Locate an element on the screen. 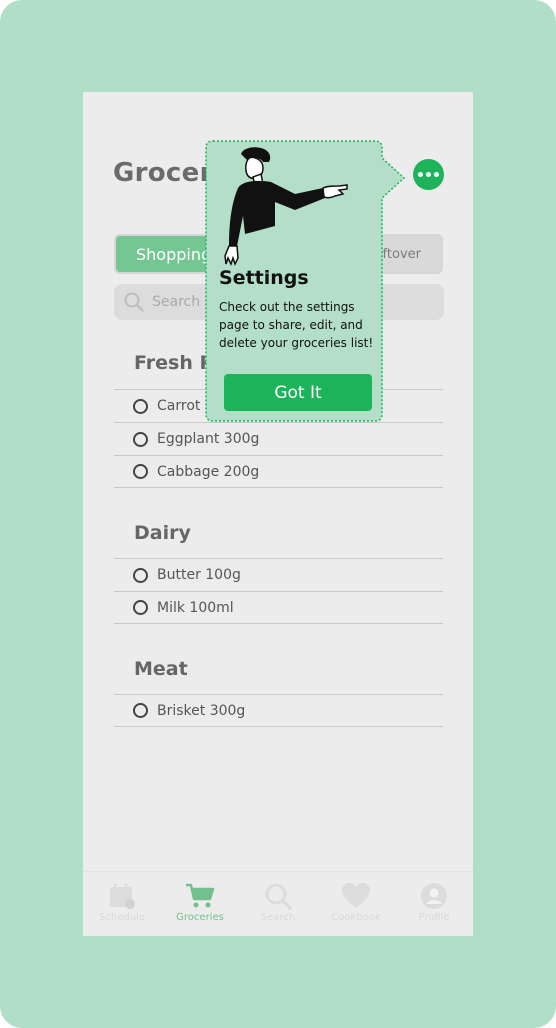  nav-label: Profile is located at coordinates (434, 917).